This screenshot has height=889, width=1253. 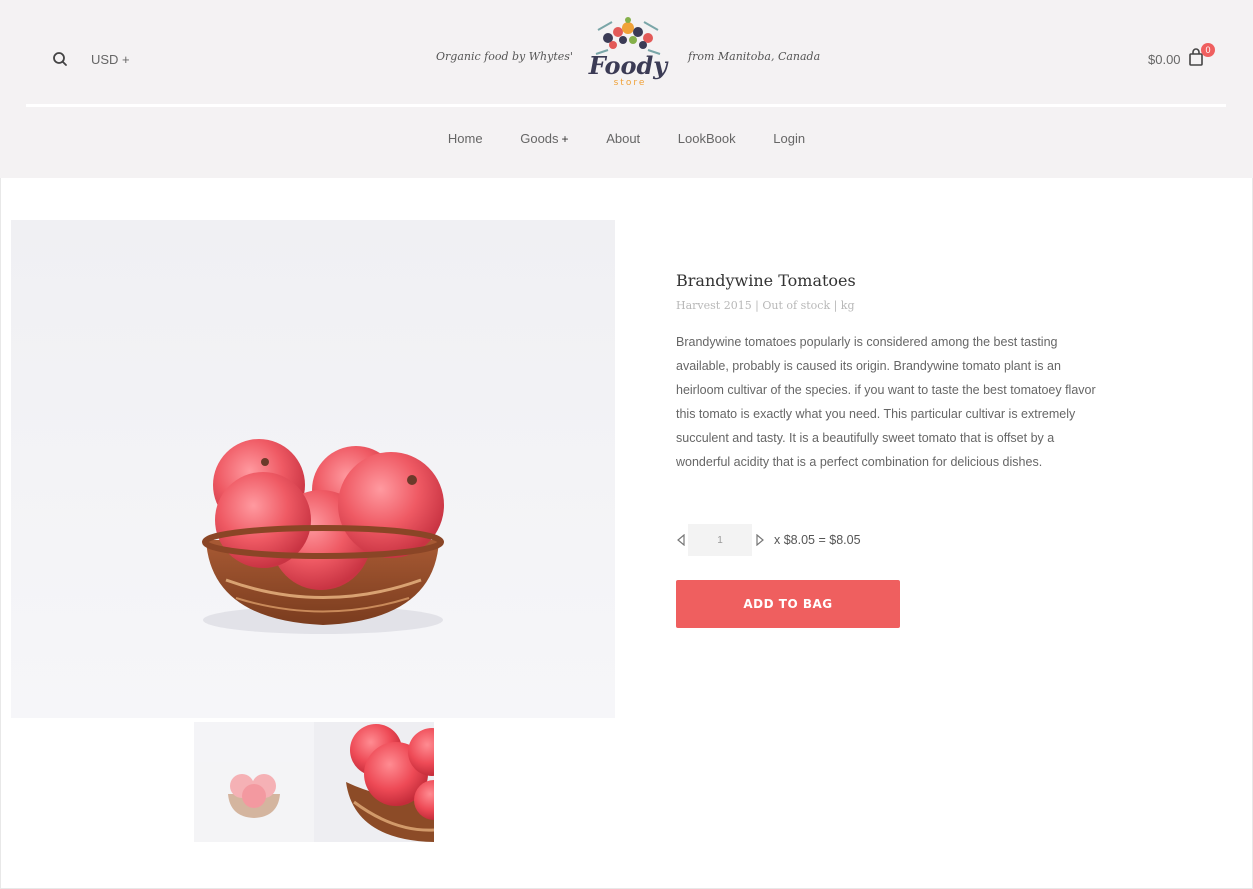 What do you see at coordinates (110, 59) in the screenshot?
I see `currency-selector: USD +` at bounding box center [110, 59].